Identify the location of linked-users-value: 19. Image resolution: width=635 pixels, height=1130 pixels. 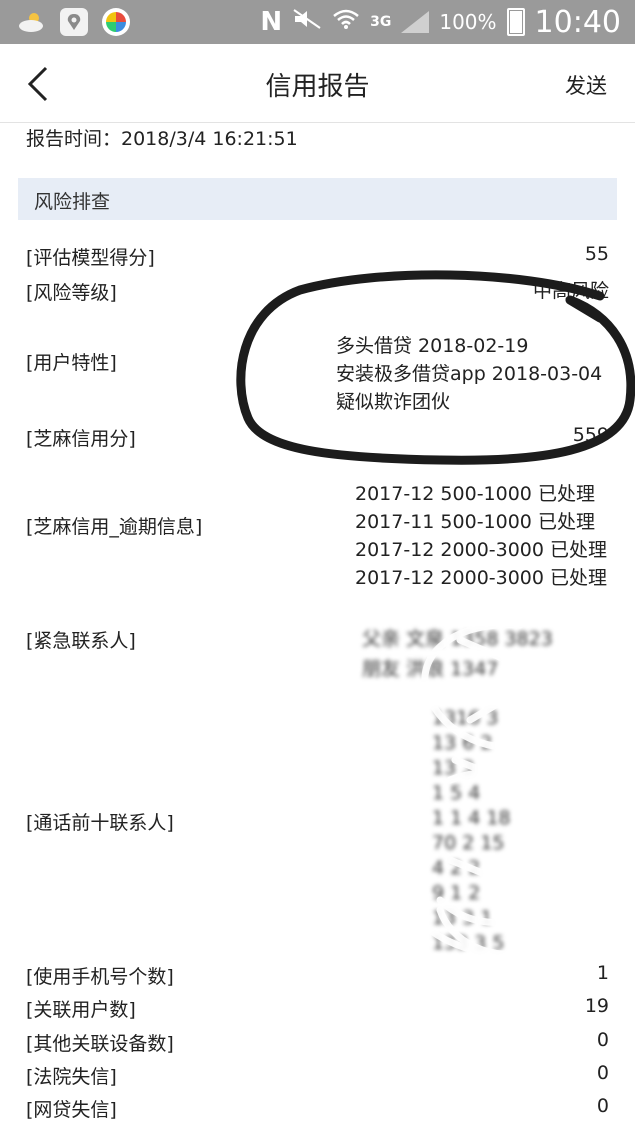
(596, 1006).